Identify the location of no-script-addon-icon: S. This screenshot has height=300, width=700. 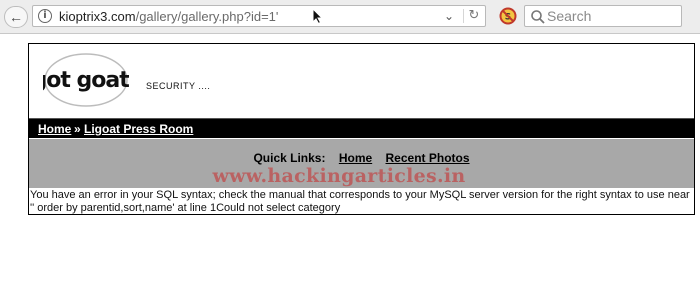
(508, 16).